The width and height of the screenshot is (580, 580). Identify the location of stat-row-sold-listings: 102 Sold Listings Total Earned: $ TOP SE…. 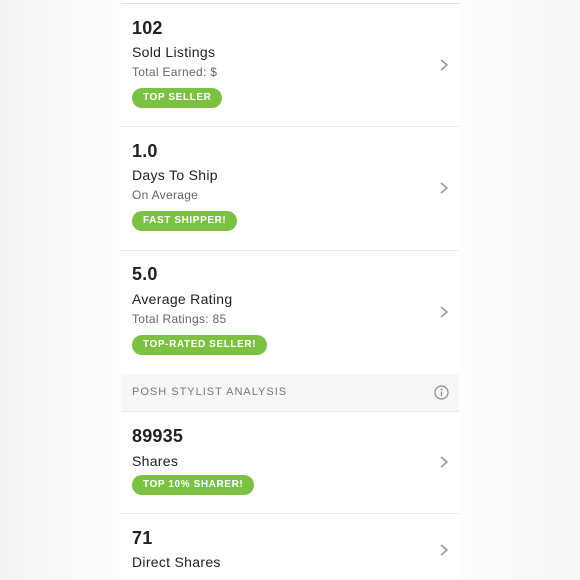
(290, 65).